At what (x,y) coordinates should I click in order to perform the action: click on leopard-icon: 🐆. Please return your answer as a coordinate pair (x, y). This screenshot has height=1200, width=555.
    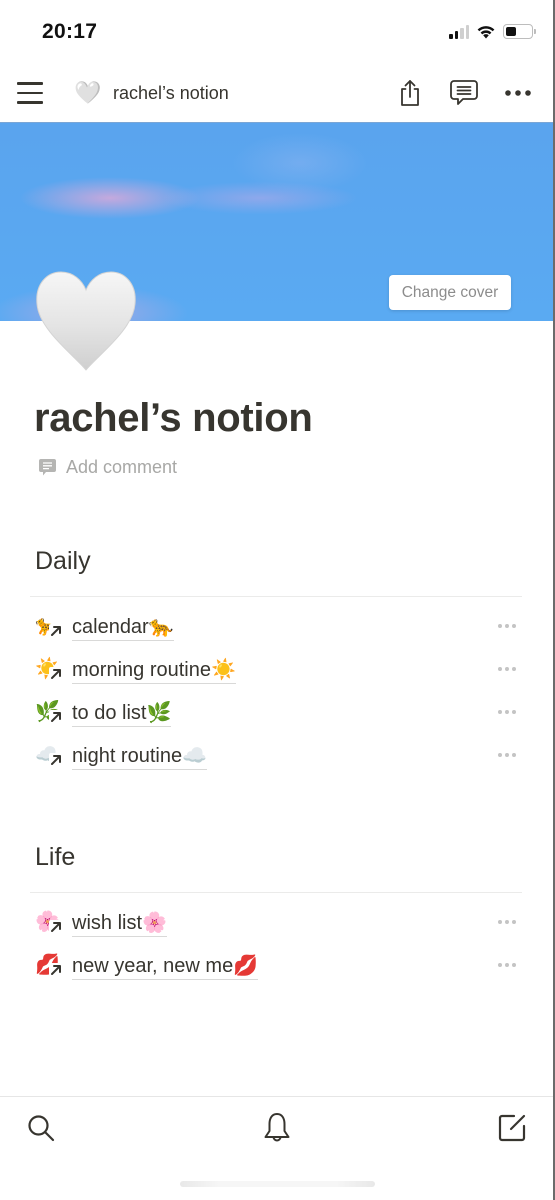
    Looking at the image, I should click on (51, 628).